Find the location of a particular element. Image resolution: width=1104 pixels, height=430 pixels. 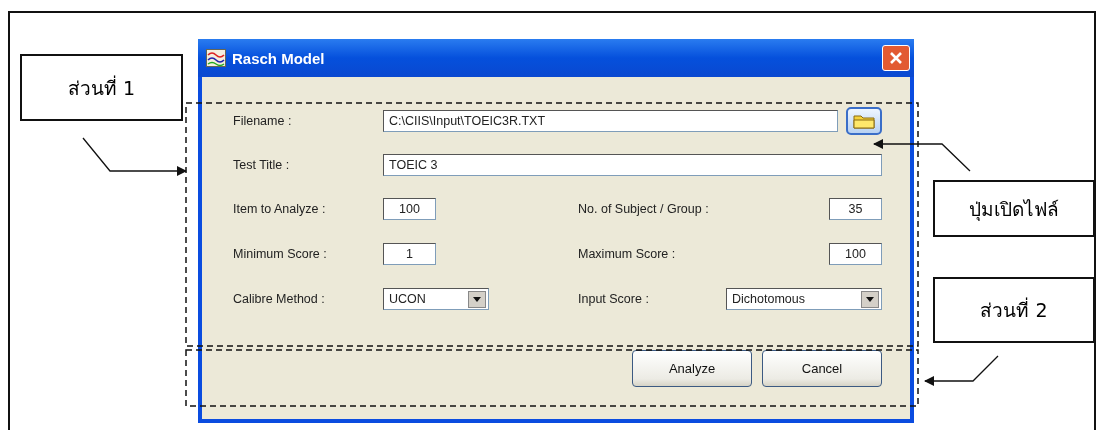

folder-icon is located at coordinates (864, 121).